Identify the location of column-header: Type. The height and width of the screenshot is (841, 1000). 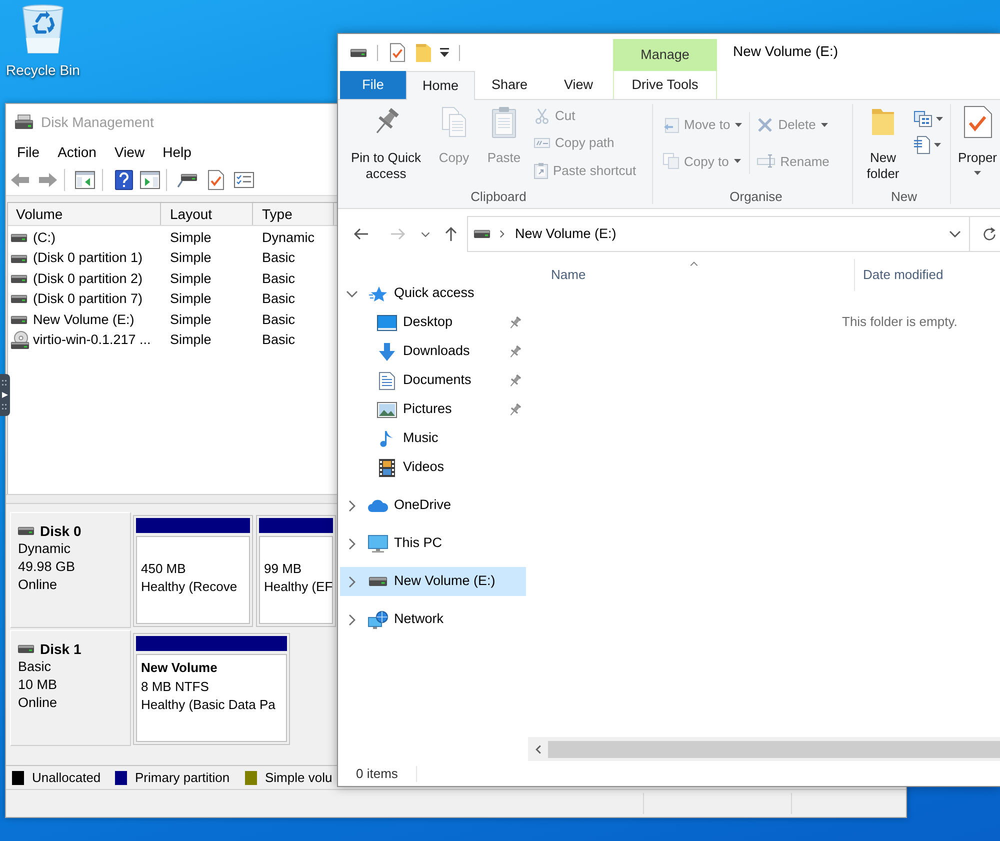
(293, 214).